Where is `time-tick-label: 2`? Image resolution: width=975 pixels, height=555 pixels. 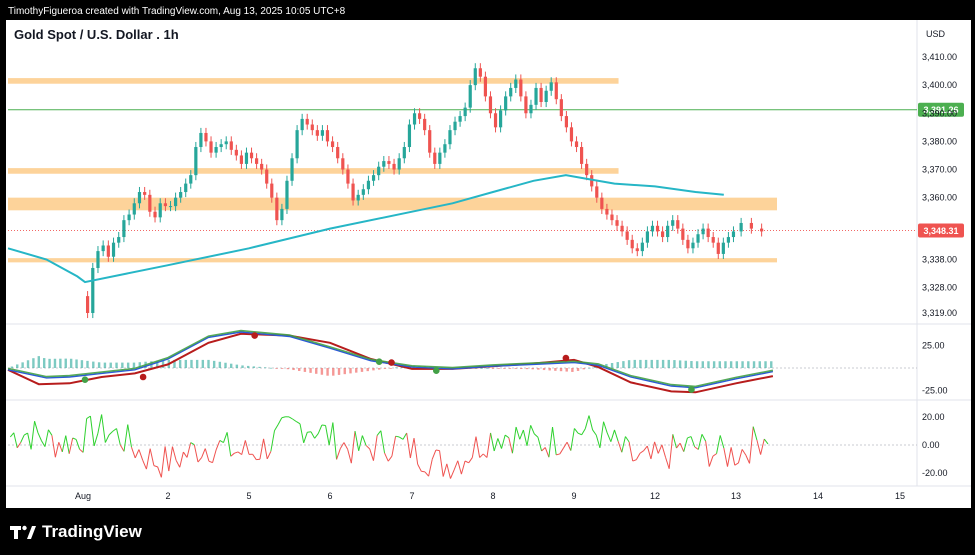
time-tick-label: 2 is located at coordinates (167, 496).